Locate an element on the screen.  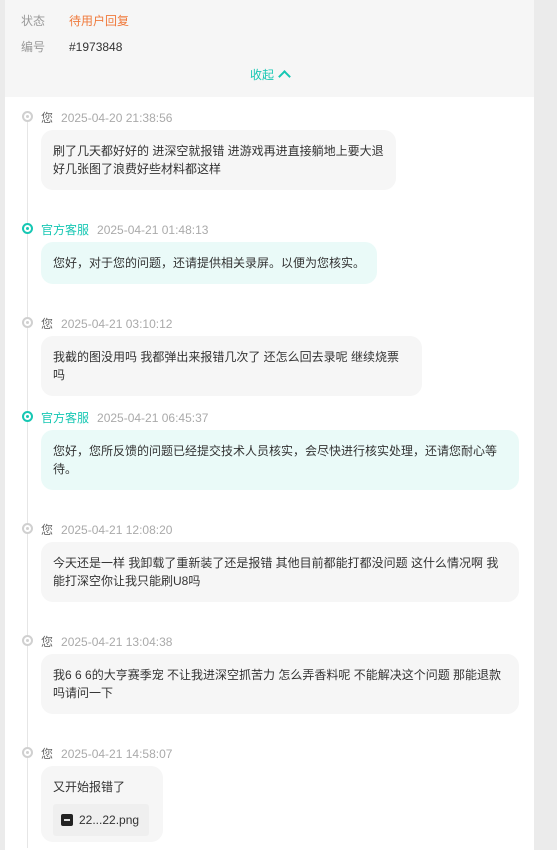
message-meta: 官方客服 2025-04-21 06:45:37 is located at coordinates (124, 417).